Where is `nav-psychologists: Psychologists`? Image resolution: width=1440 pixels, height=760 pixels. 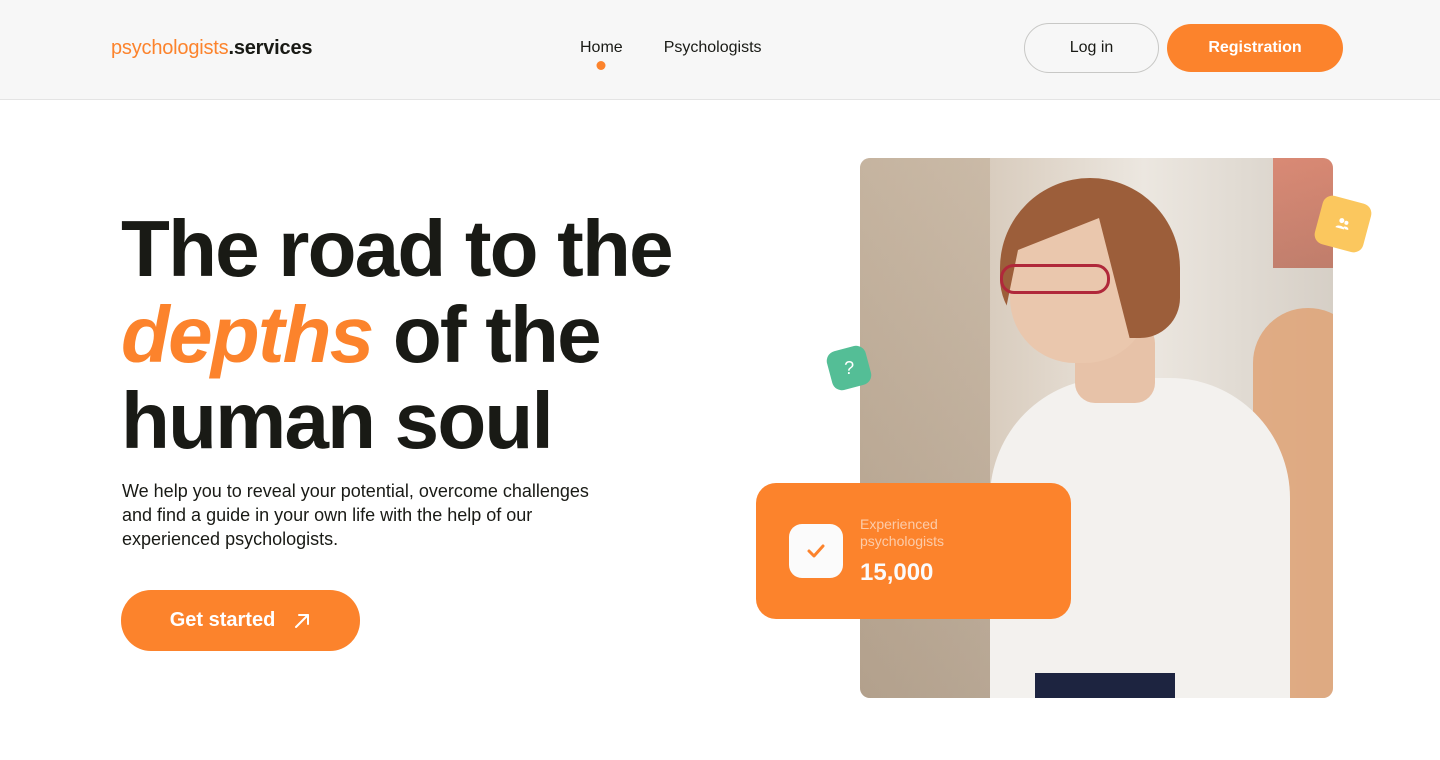
nav-psychologists: Psychologists is located at coordinates (713, 48).